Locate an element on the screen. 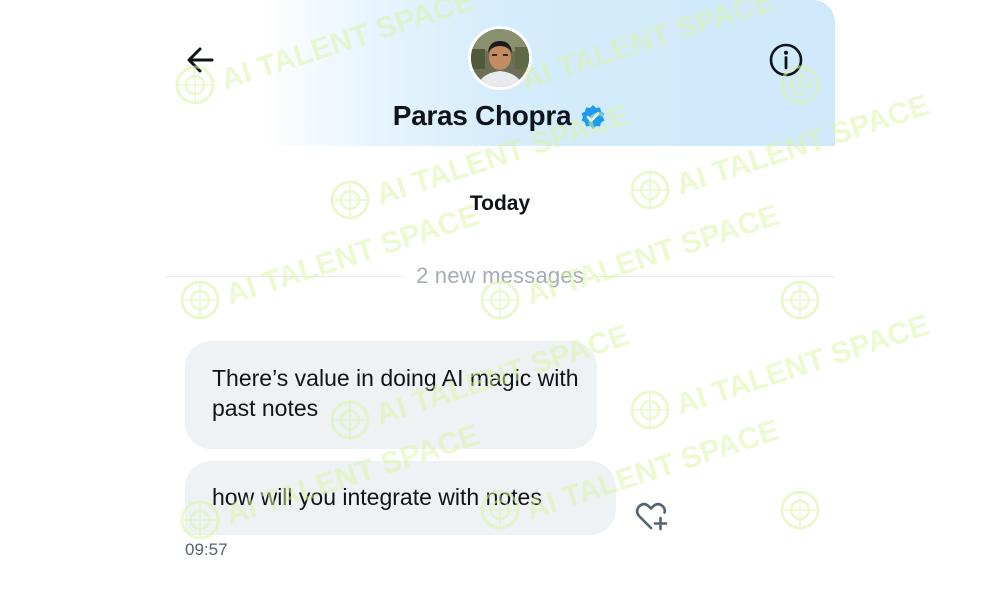 The width and height of the screenshot is (1000, 600). contact-name: Paras Chopra is located at coordinates (482, 116).